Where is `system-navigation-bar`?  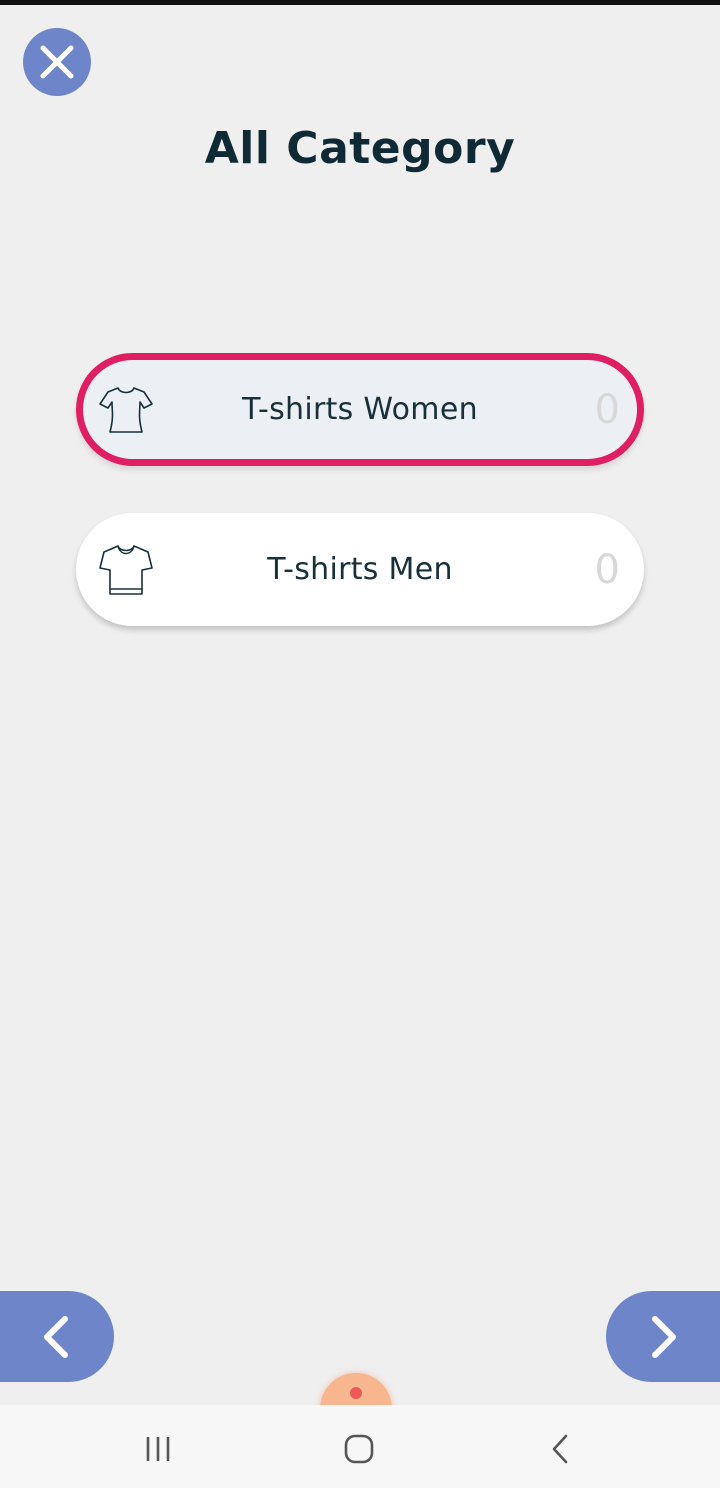
system-navigation-bar is located at coordinates (360, 1446).